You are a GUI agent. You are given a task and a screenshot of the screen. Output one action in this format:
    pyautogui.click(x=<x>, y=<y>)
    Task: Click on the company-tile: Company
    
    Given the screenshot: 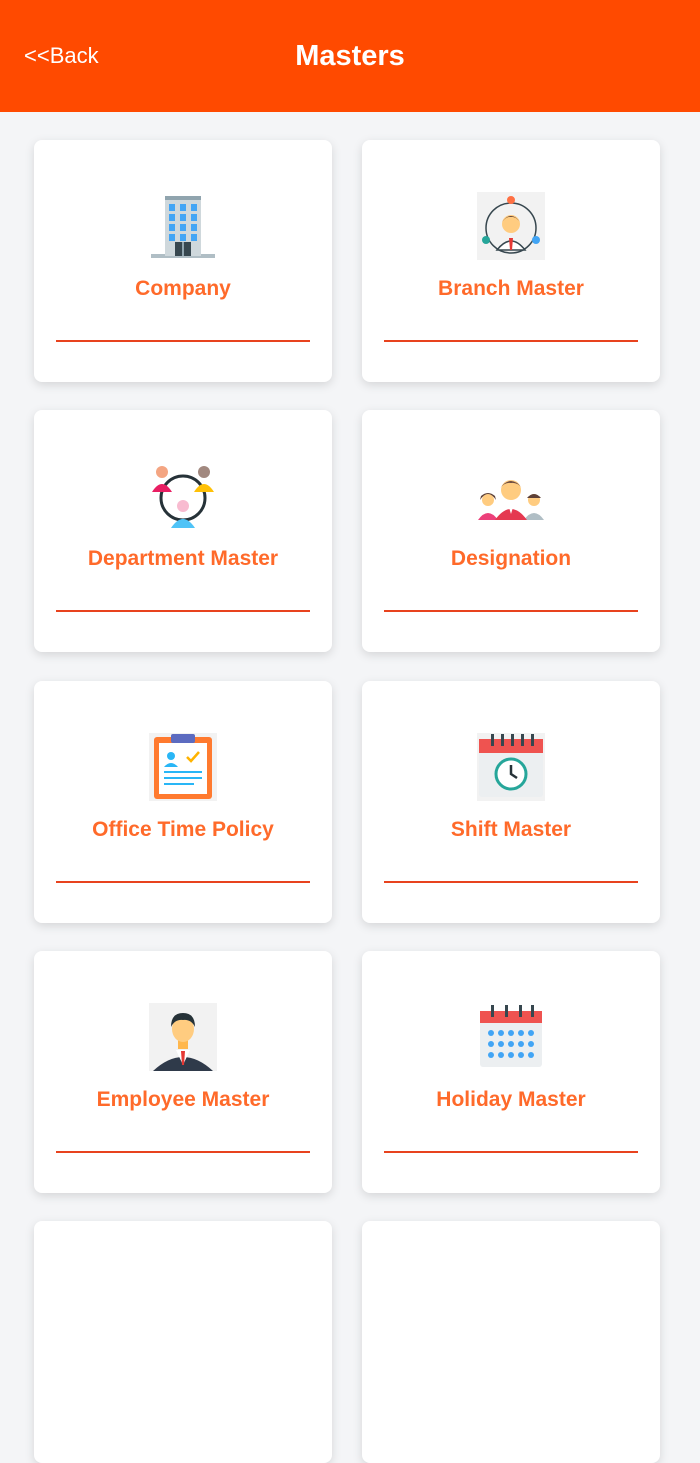 What is the action you would take?
    pyautogui.click(x=183, y=261)
    